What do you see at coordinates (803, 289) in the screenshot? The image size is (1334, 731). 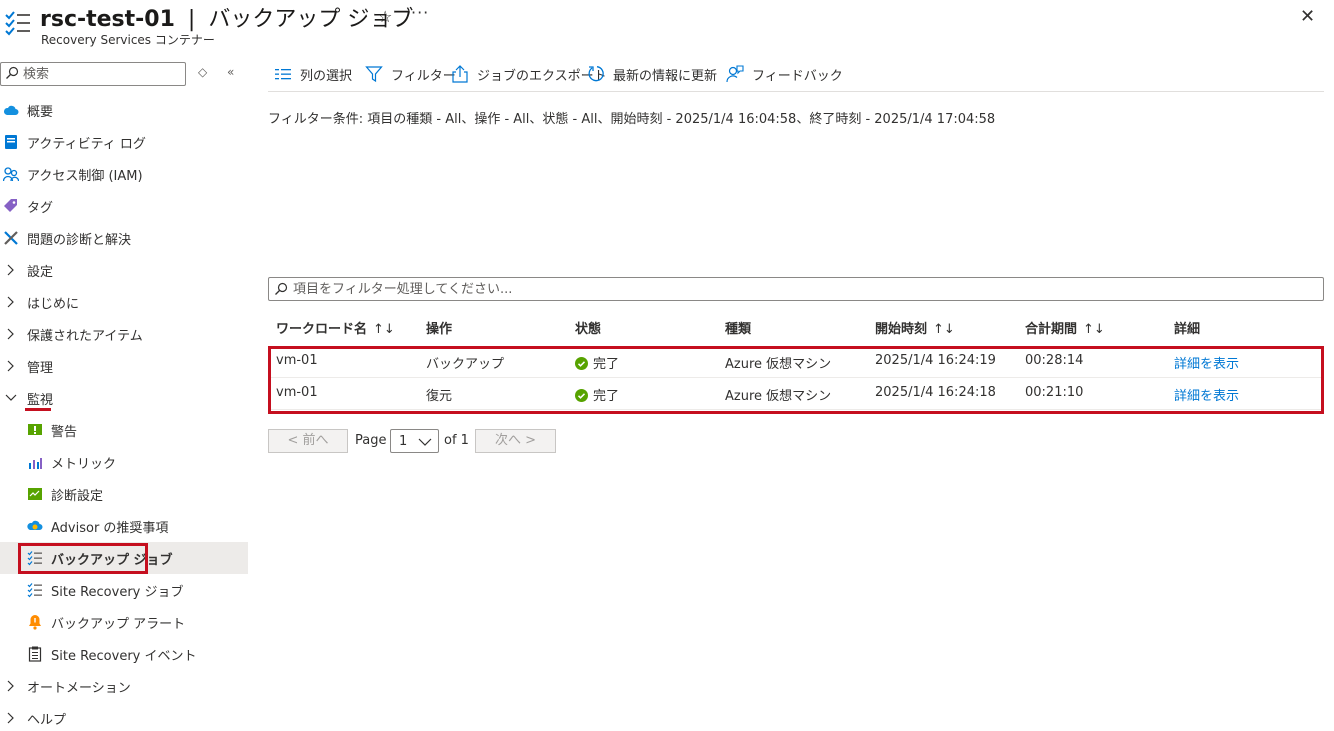 I see `item-filter-input` at bounding box center [803, 289].